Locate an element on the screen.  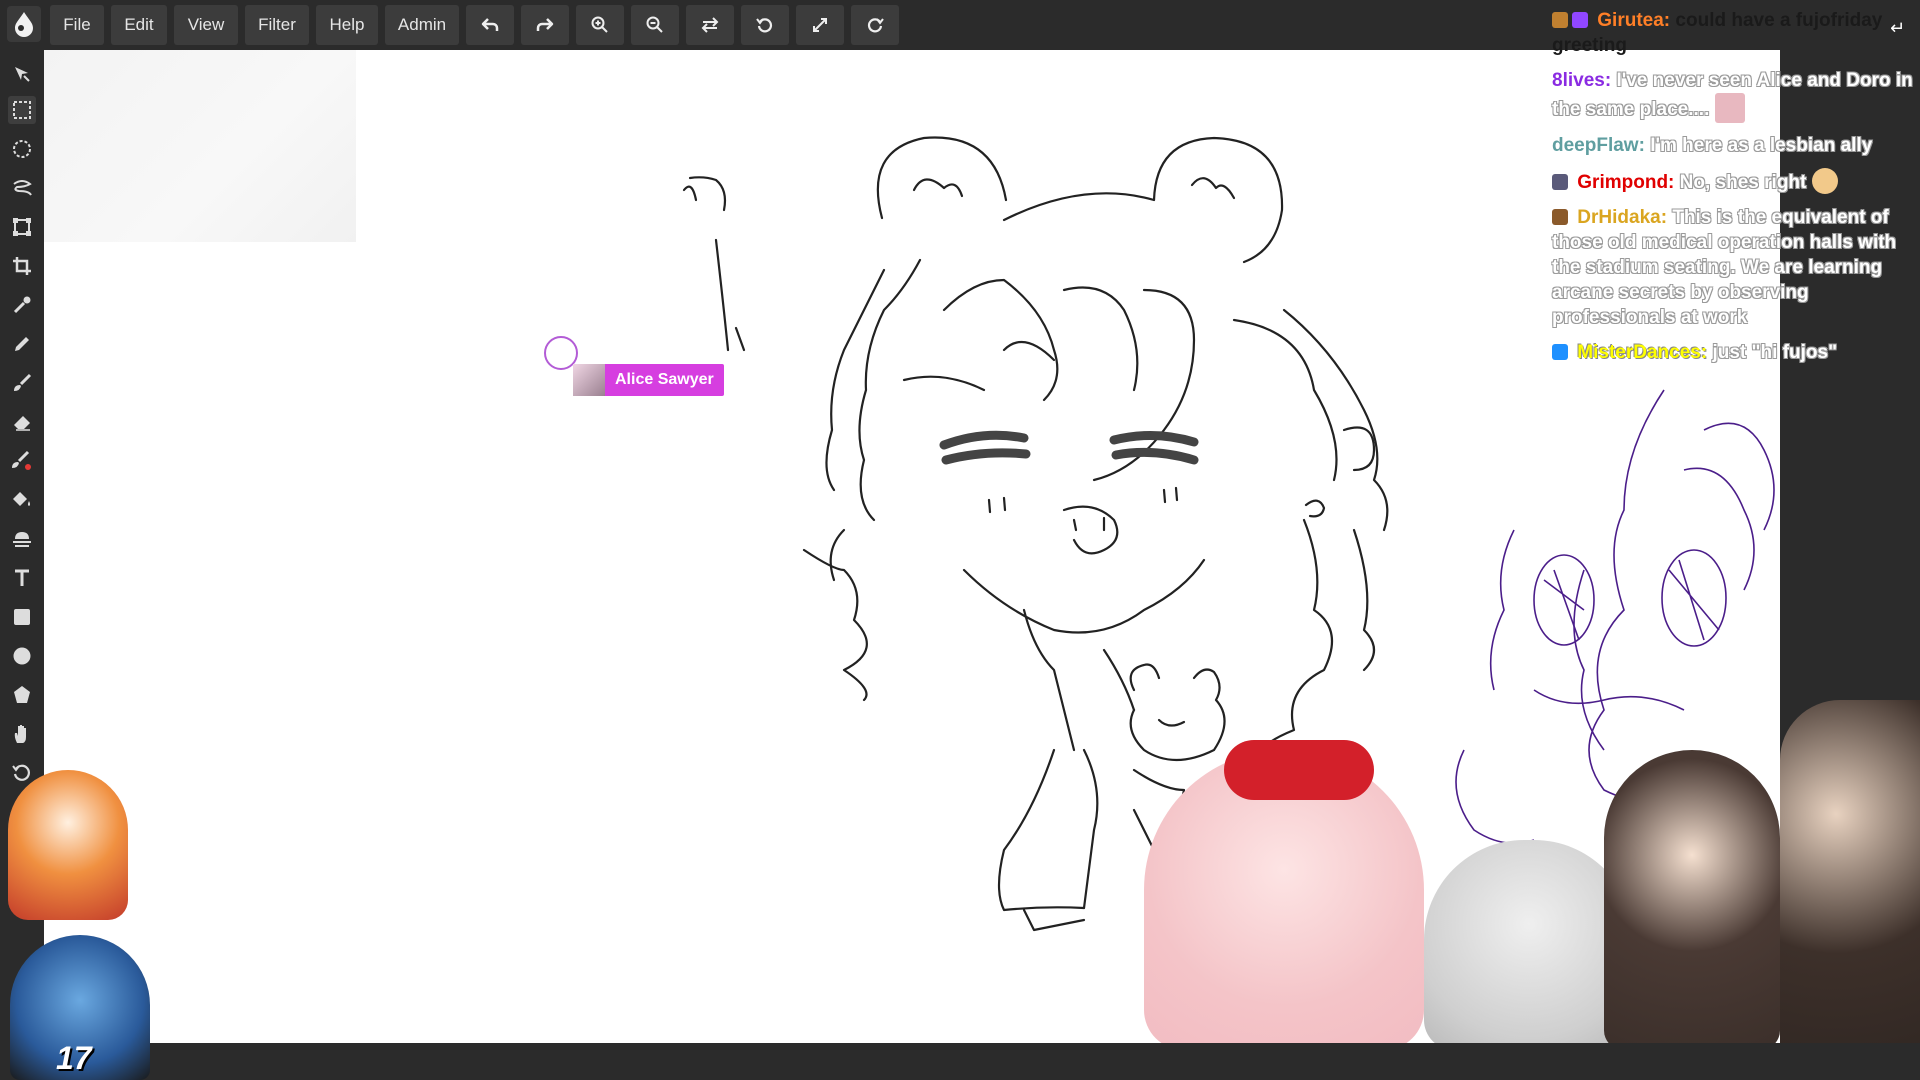
ellipse-select-icon is located at coordinates (22, 149).